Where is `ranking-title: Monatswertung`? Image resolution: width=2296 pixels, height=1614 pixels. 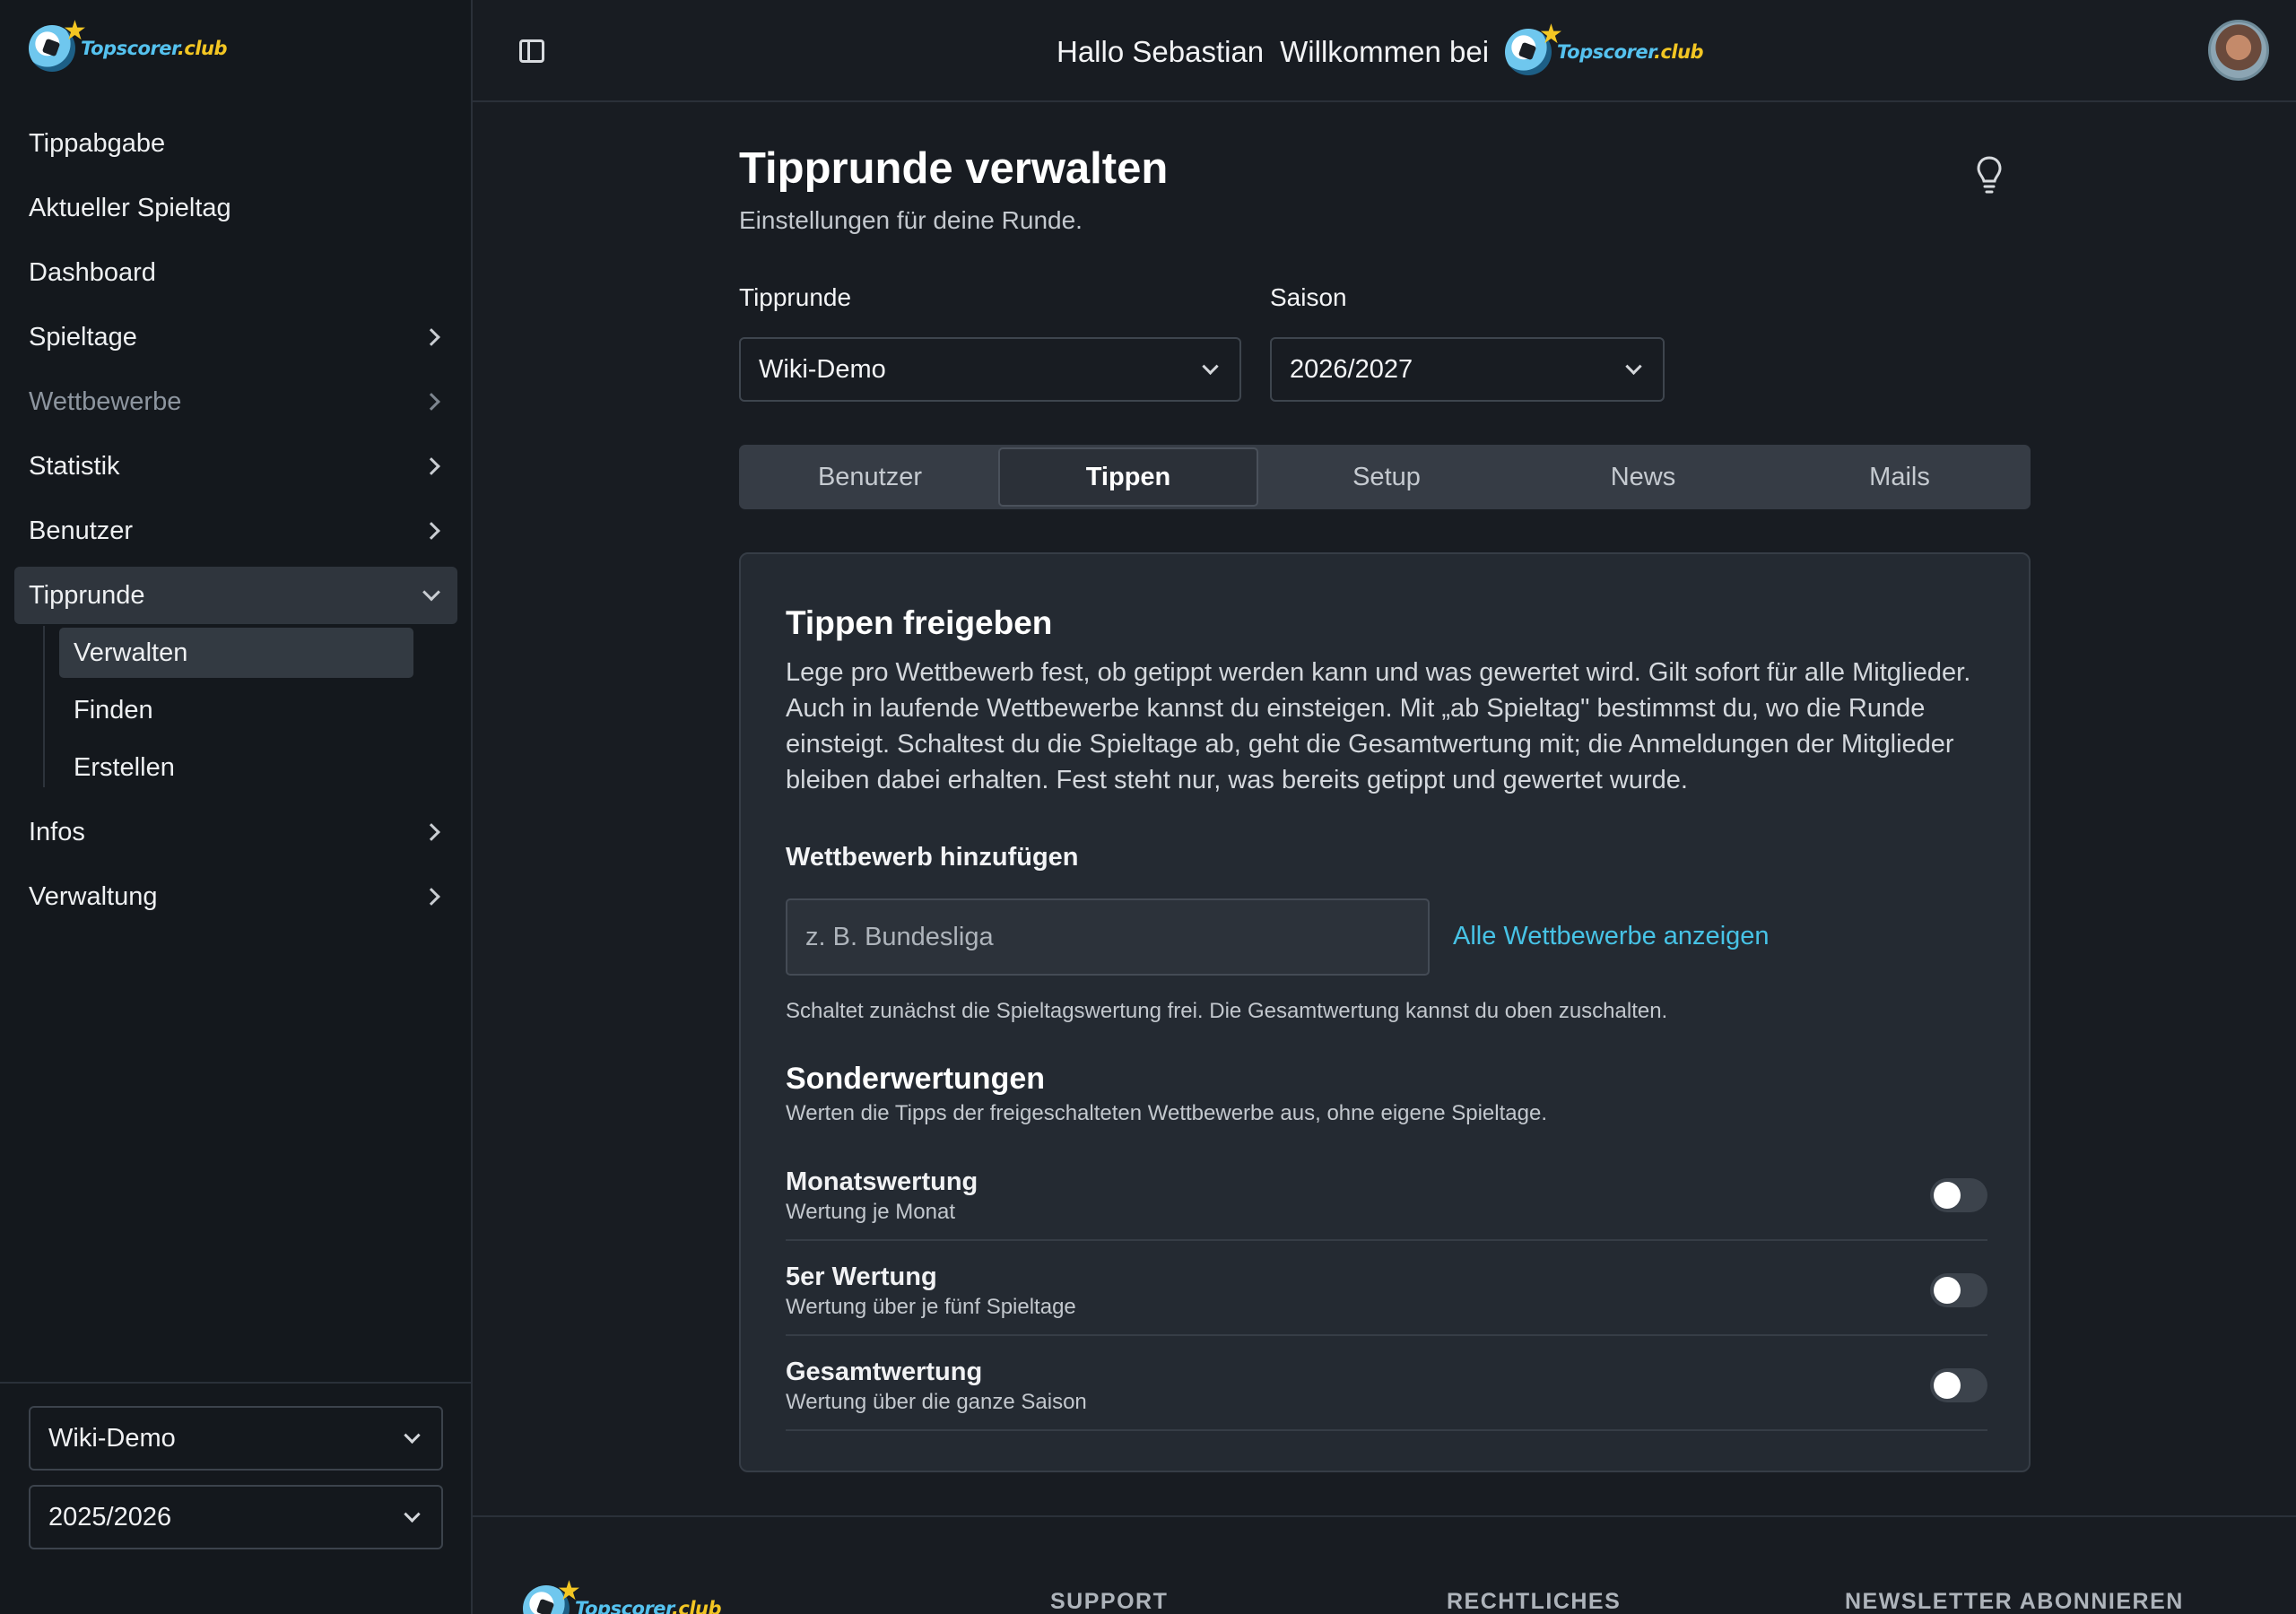
ranking-title: Monatswertung is located at coordinates (882, 1181).